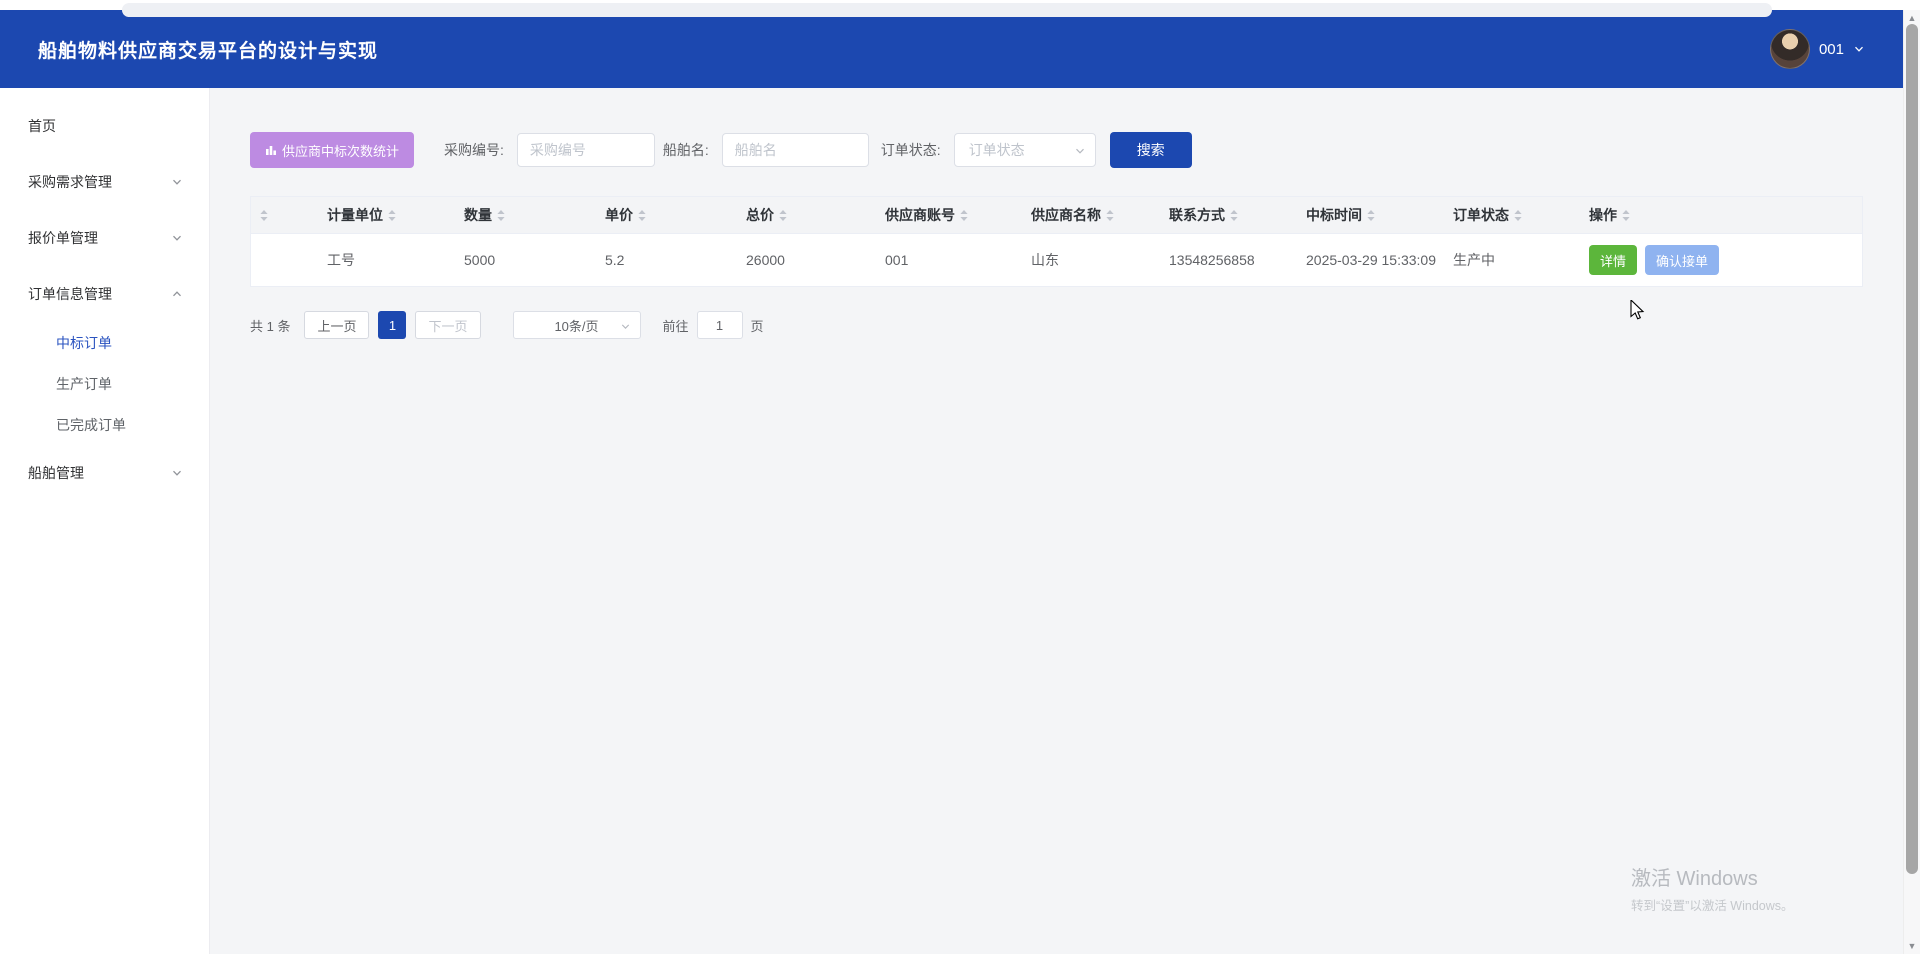 The height and width of the screenshot is (954, 1920). Describe the element at coordinates (177, 294) in the screenshot. I see `chevron-up-icon` at that location.